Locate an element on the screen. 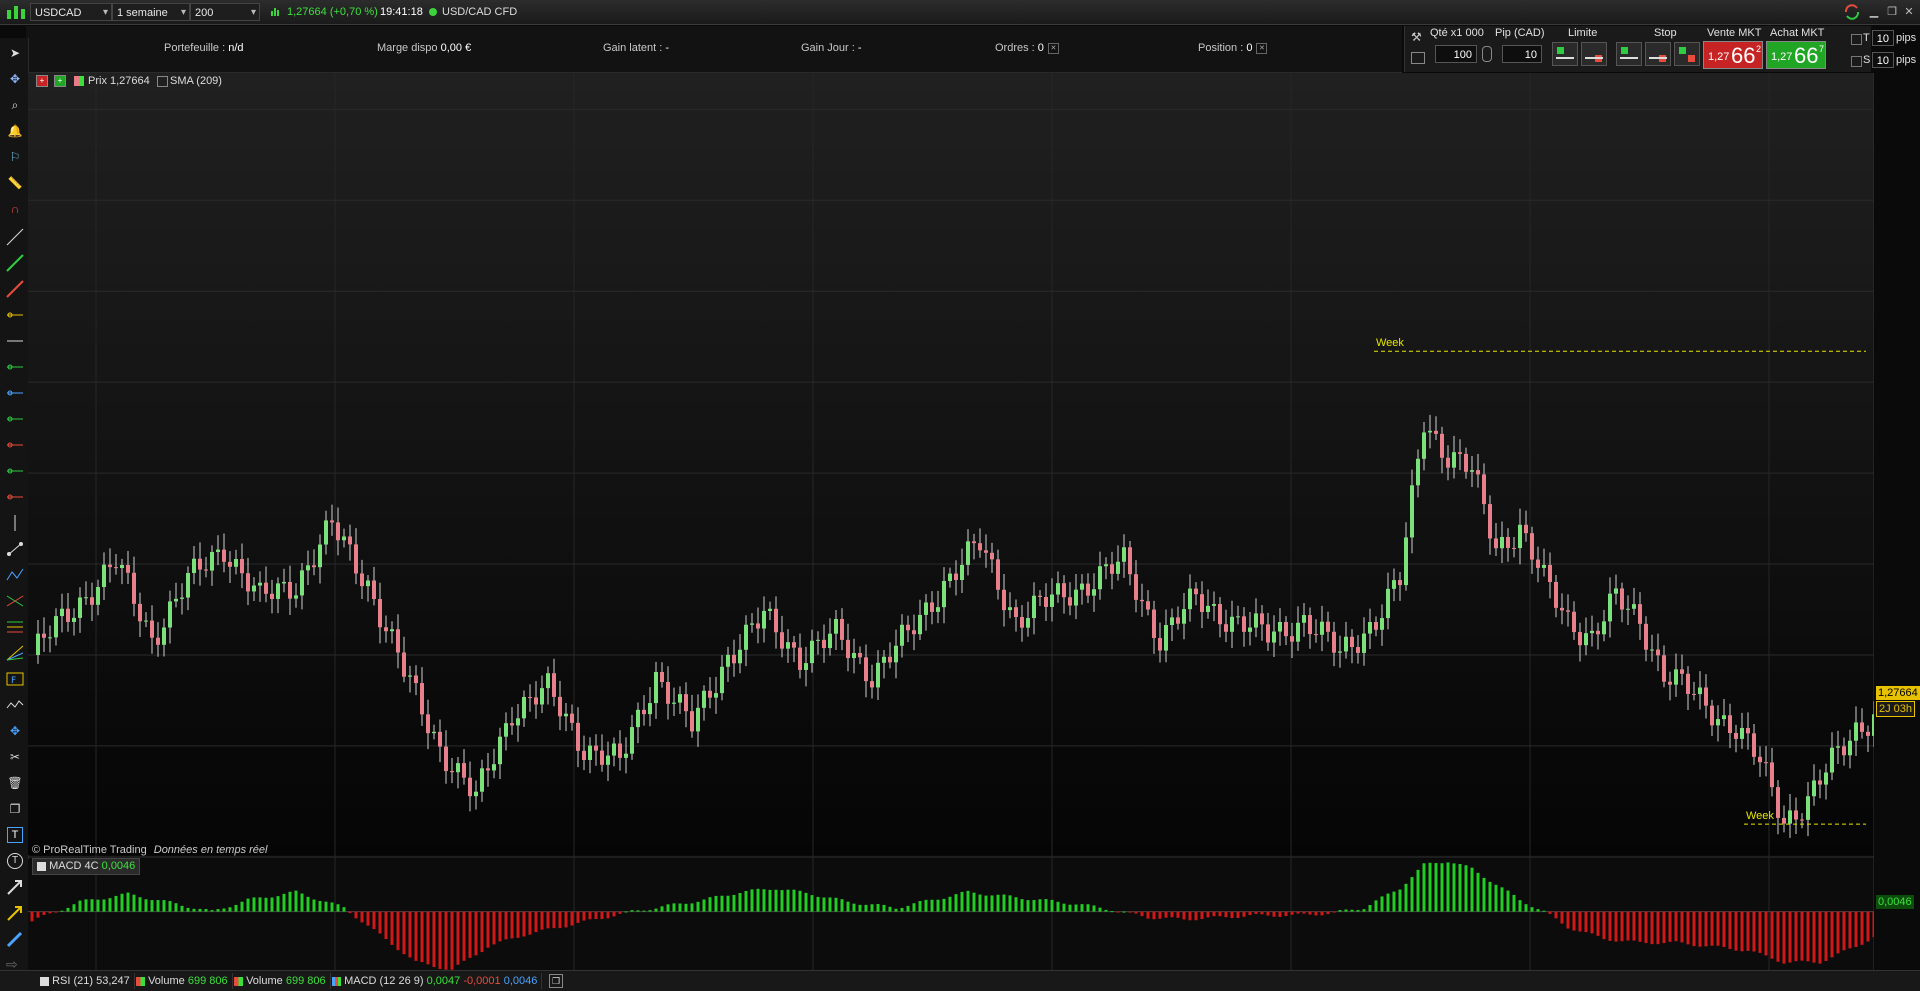 The image size is (1920, 991). magnet-icon: ∩ is located at coordinates (15, 209).